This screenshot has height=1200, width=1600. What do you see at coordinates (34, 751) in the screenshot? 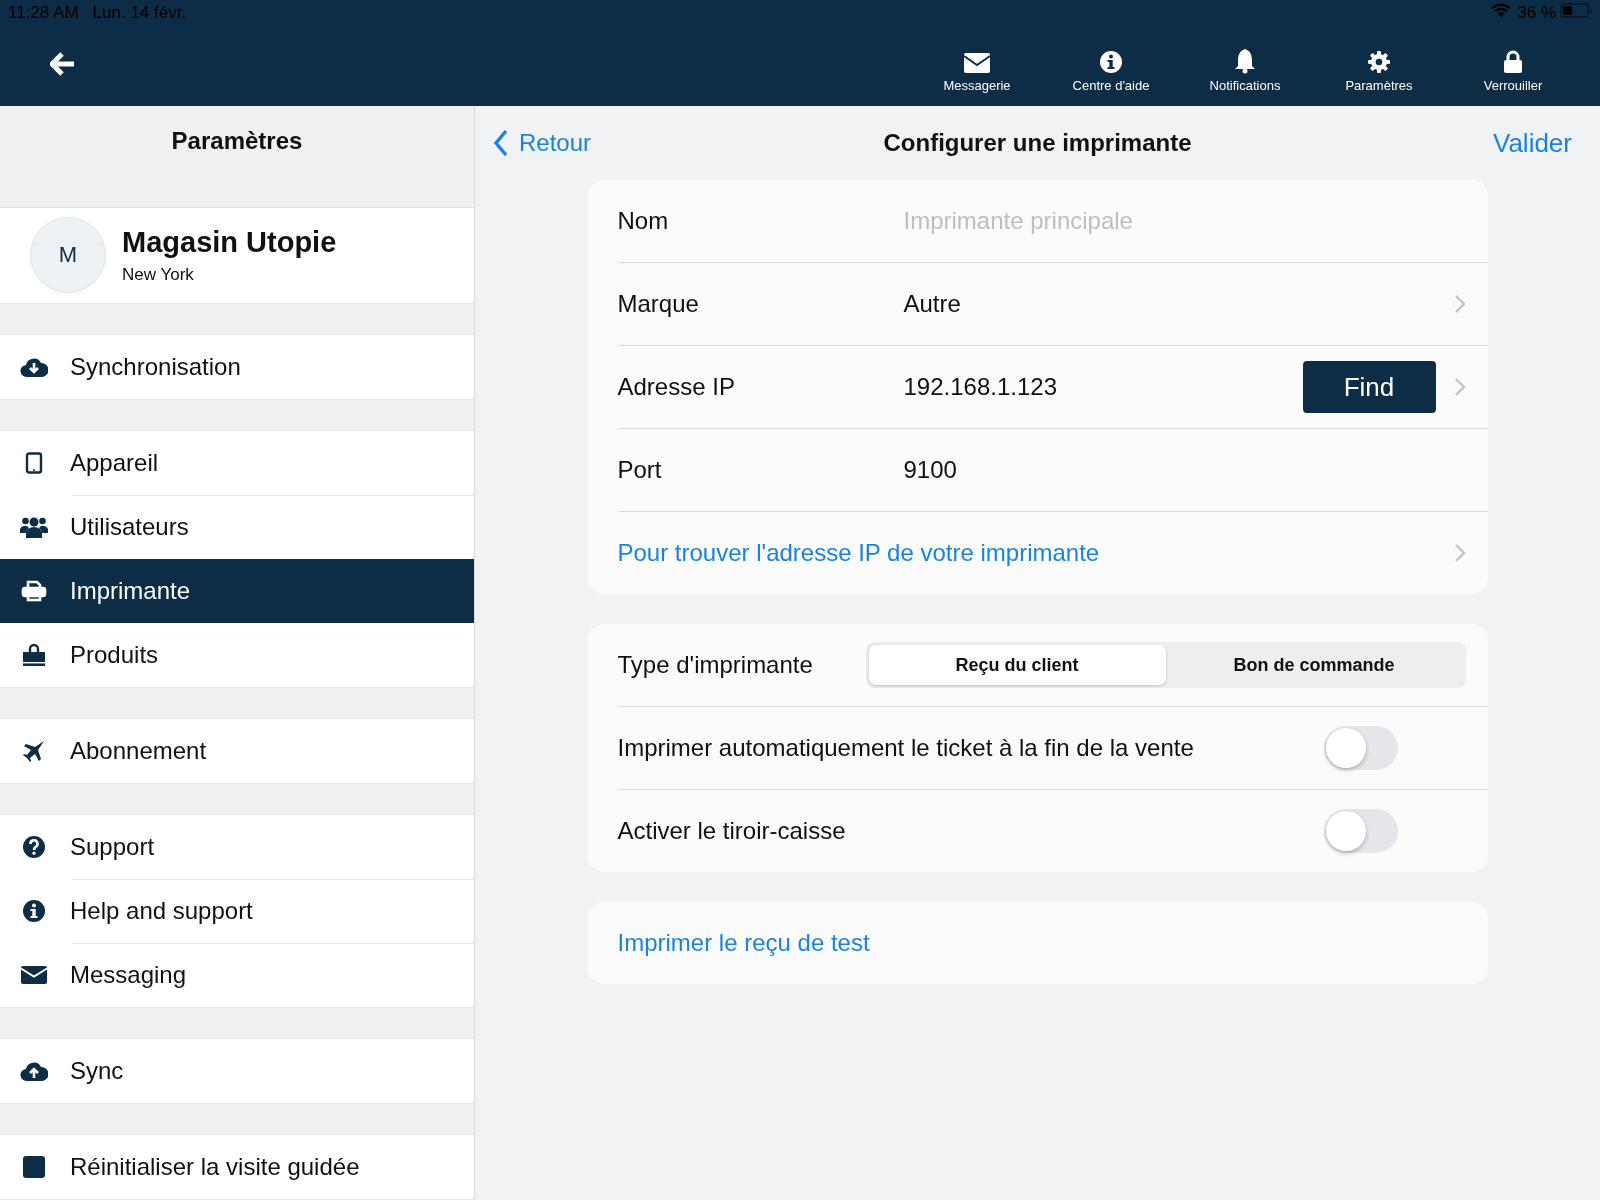
I see `airplane-icon` at bounding box center [34, 751].